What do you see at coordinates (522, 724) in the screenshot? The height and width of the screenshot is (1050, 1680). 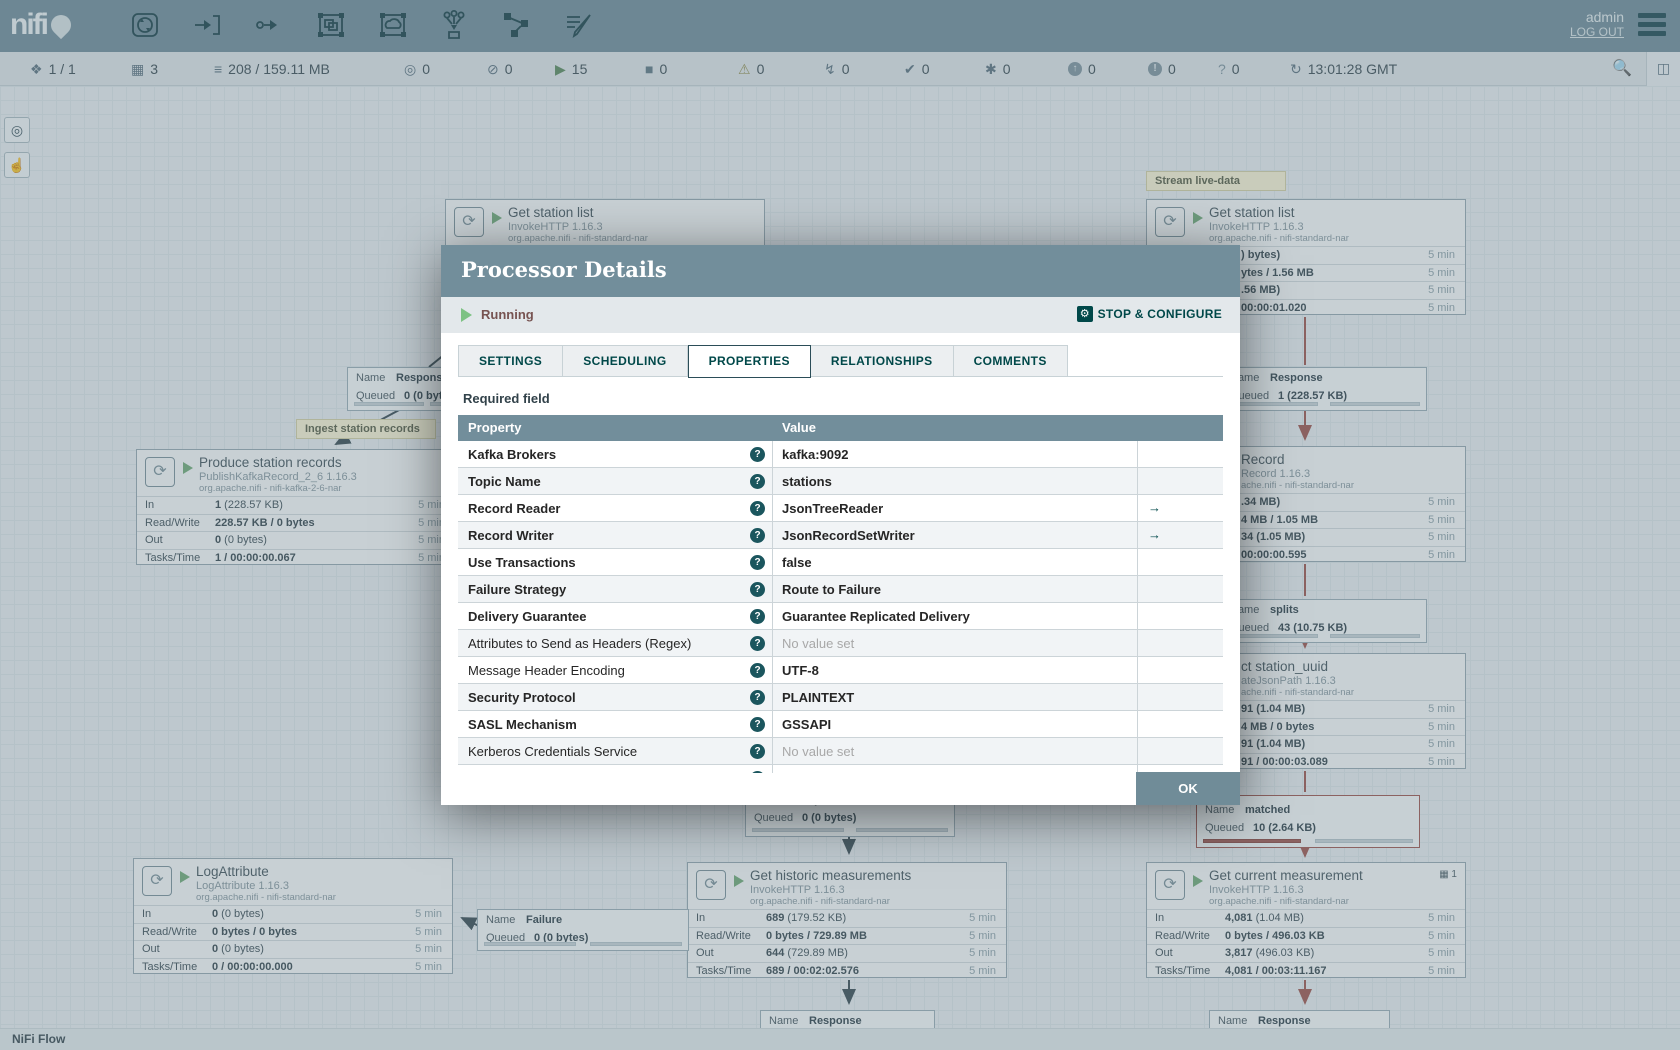 I see `property-name: SASL Mechanism` at bounding box center [522, 724].